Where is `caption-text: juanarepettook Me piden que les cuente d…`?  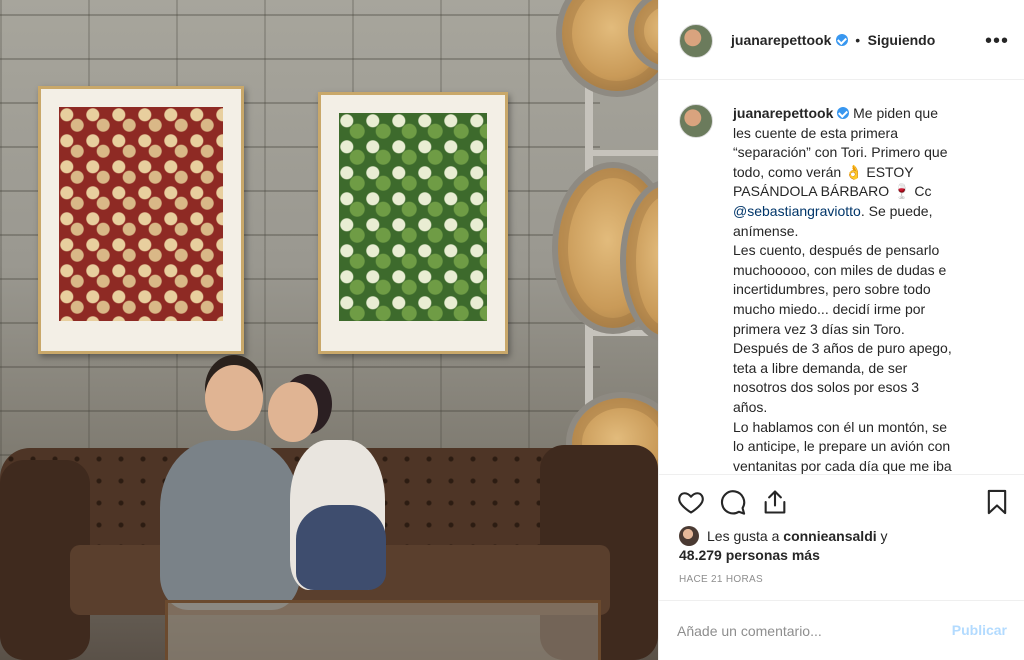
caption-text: juanarepettook Me piden que les cuente d… is located at coordinates (843, 289).